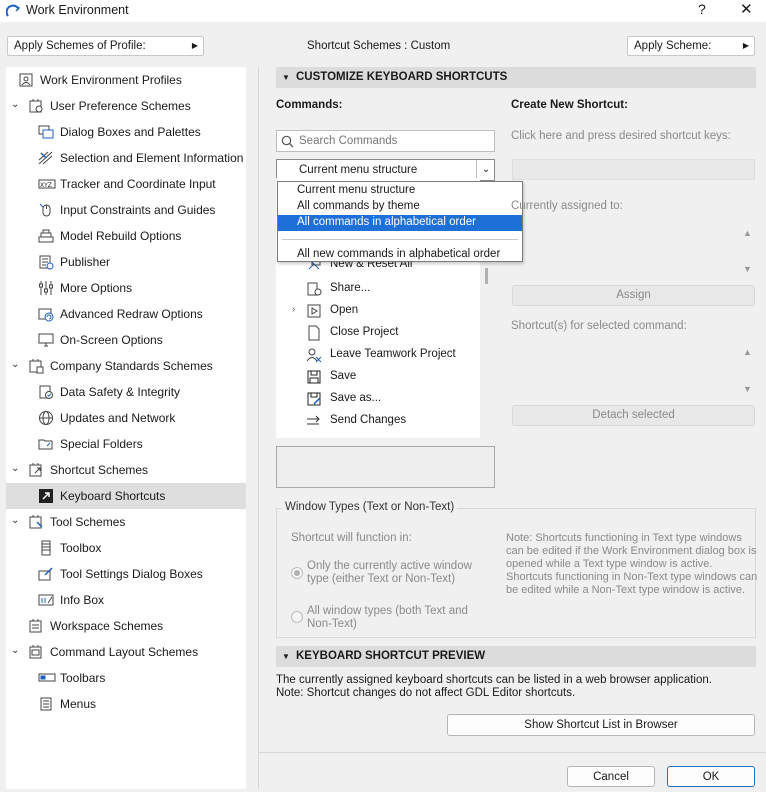  What do you see at coordinates (126, 704) in the screenshot?
I see `tree-item-menus: Menus` at bounding box center [126, 704].